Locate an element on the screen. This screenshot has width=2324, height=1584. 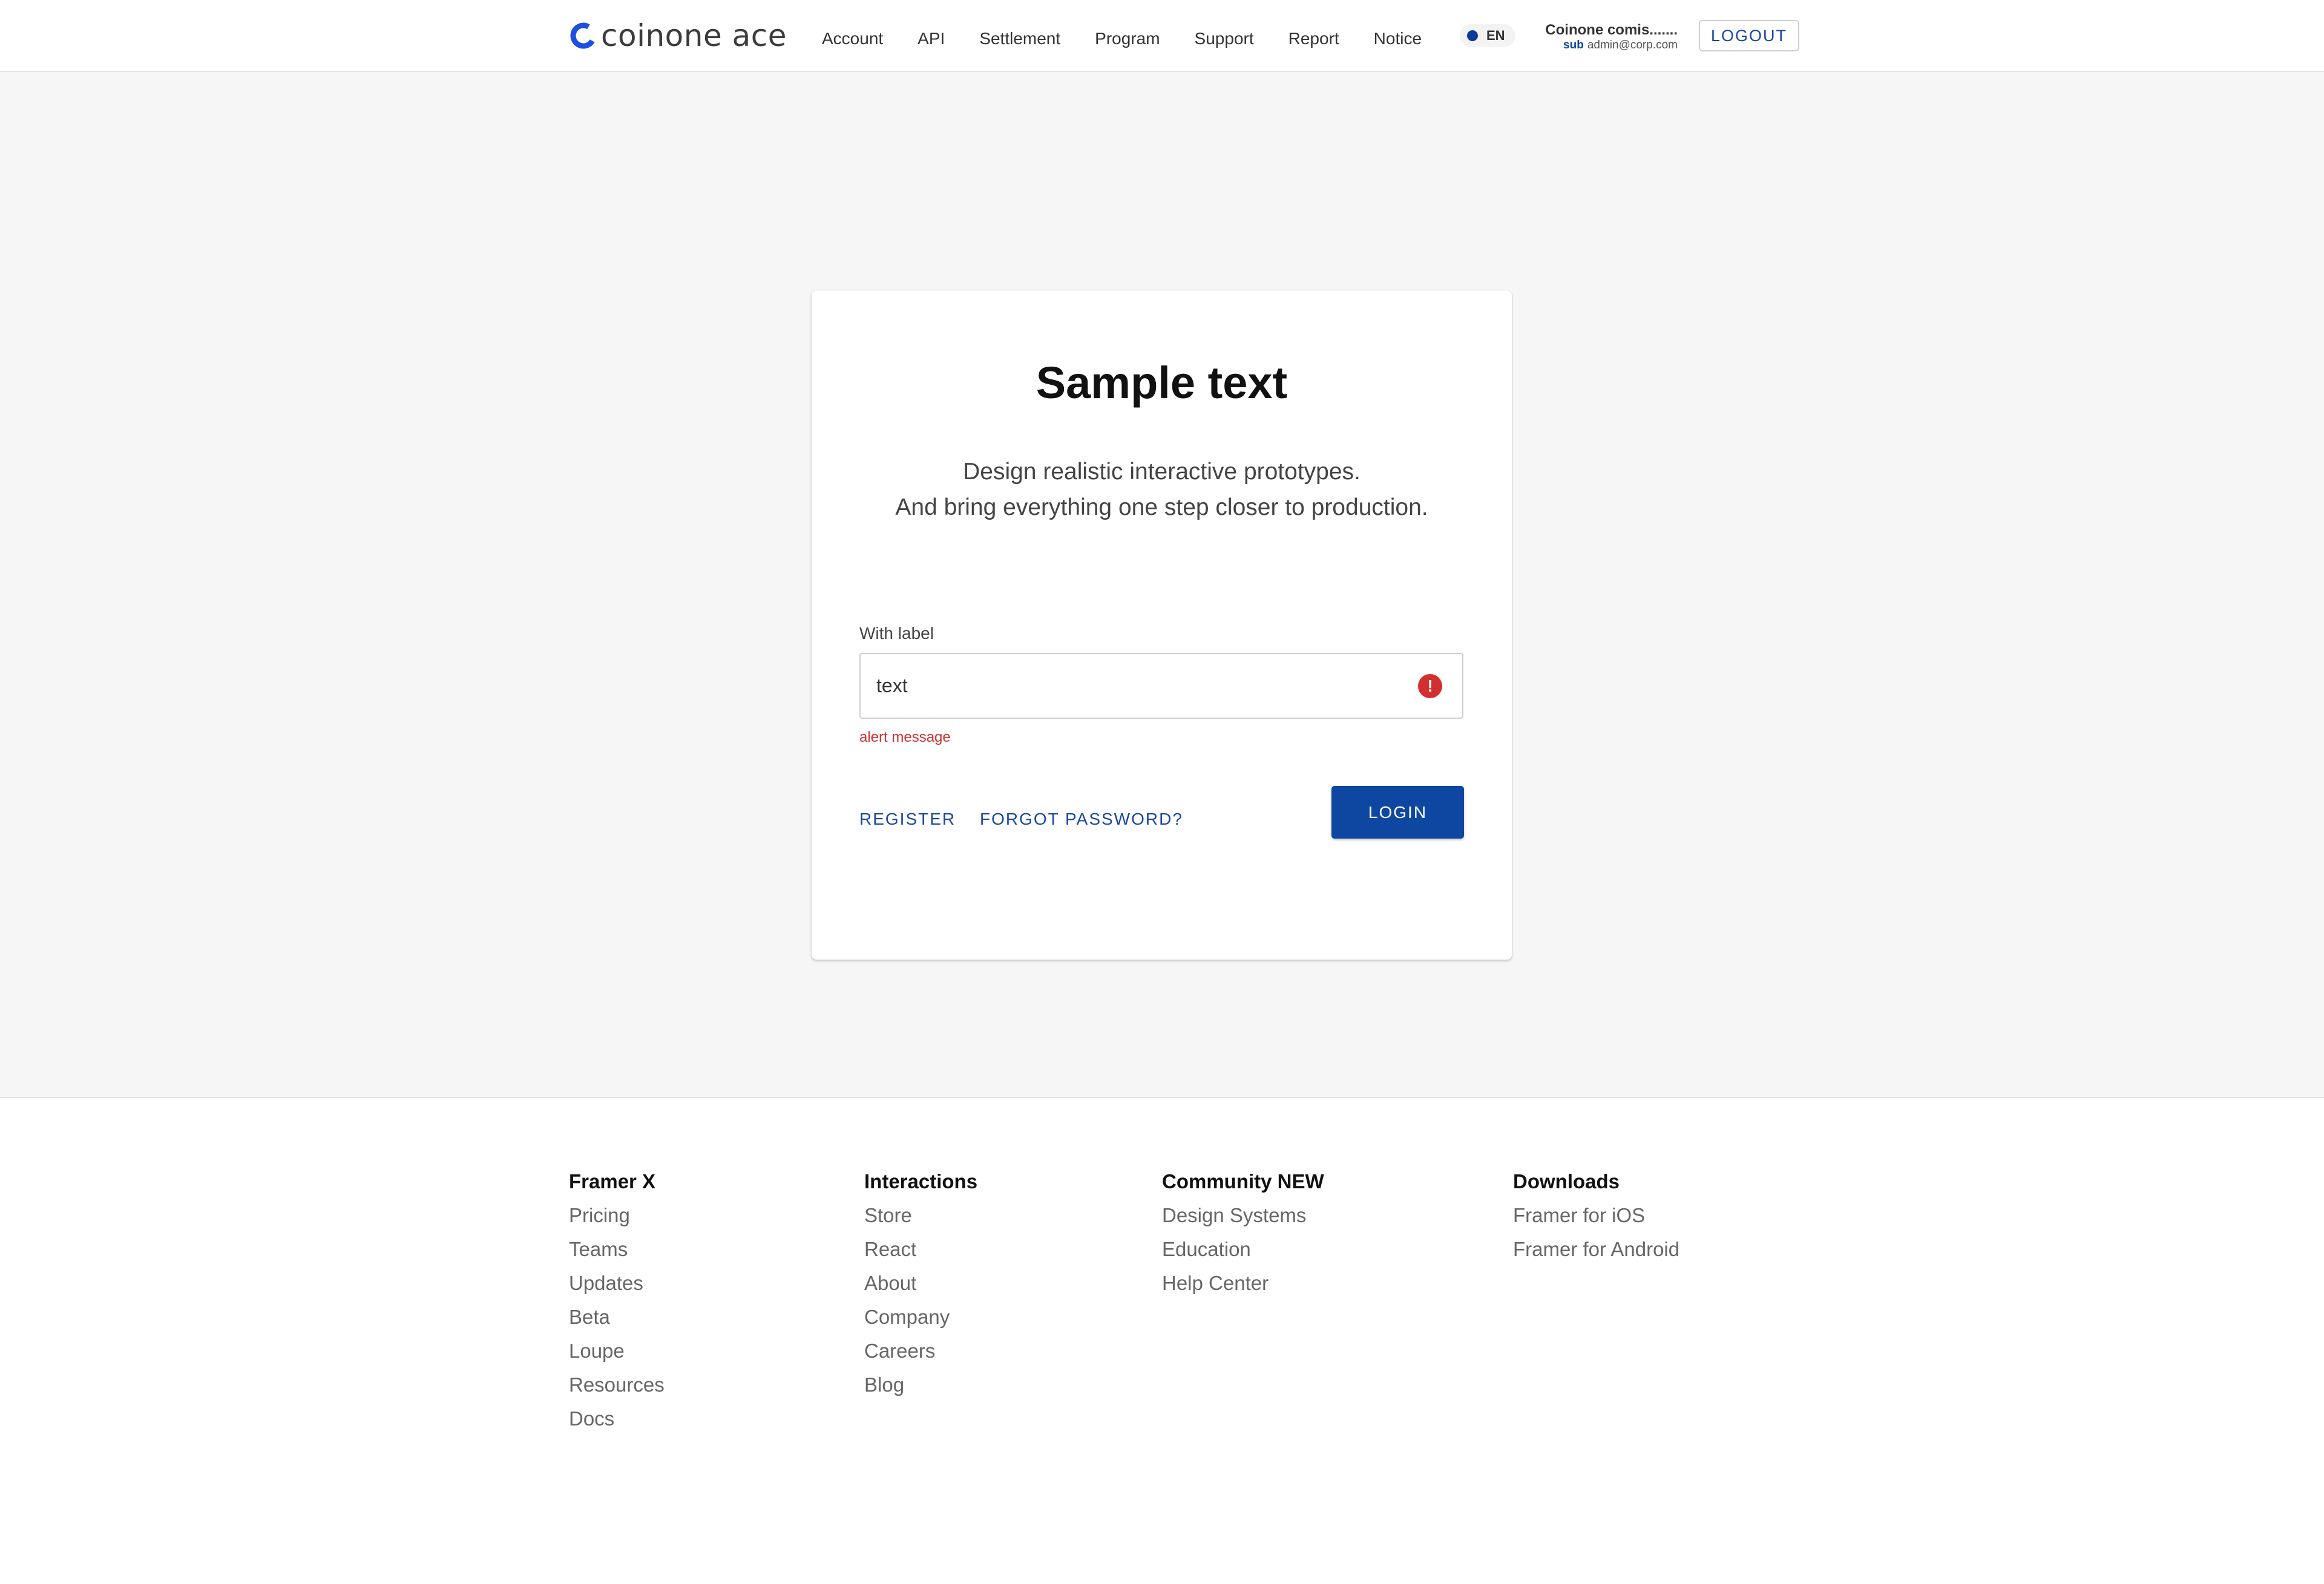
footer-link-beta: Beta is located at coordinates (617, 1317).